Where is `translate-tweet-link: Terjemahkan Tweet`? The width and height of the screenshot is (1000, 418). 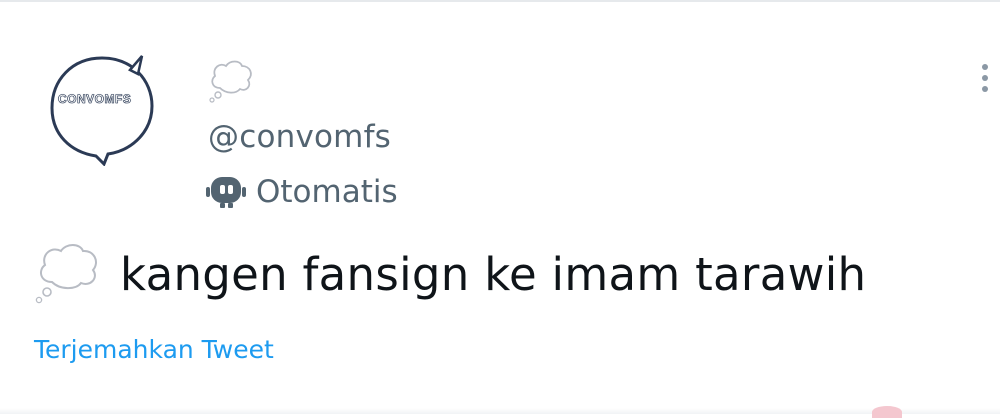 translate-tweet-link: Terjemahkan Tweet is located at coordinates (154, 349).